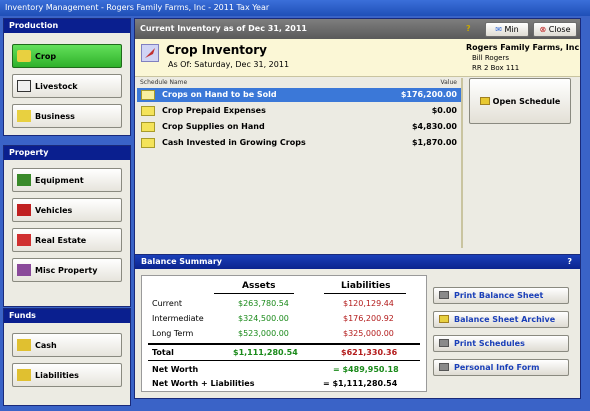 The image size is (590, 411). Describe the element at coordinates (368, 318) in the screenshot. I see `liabilities-value: $176,200.92` at that location.